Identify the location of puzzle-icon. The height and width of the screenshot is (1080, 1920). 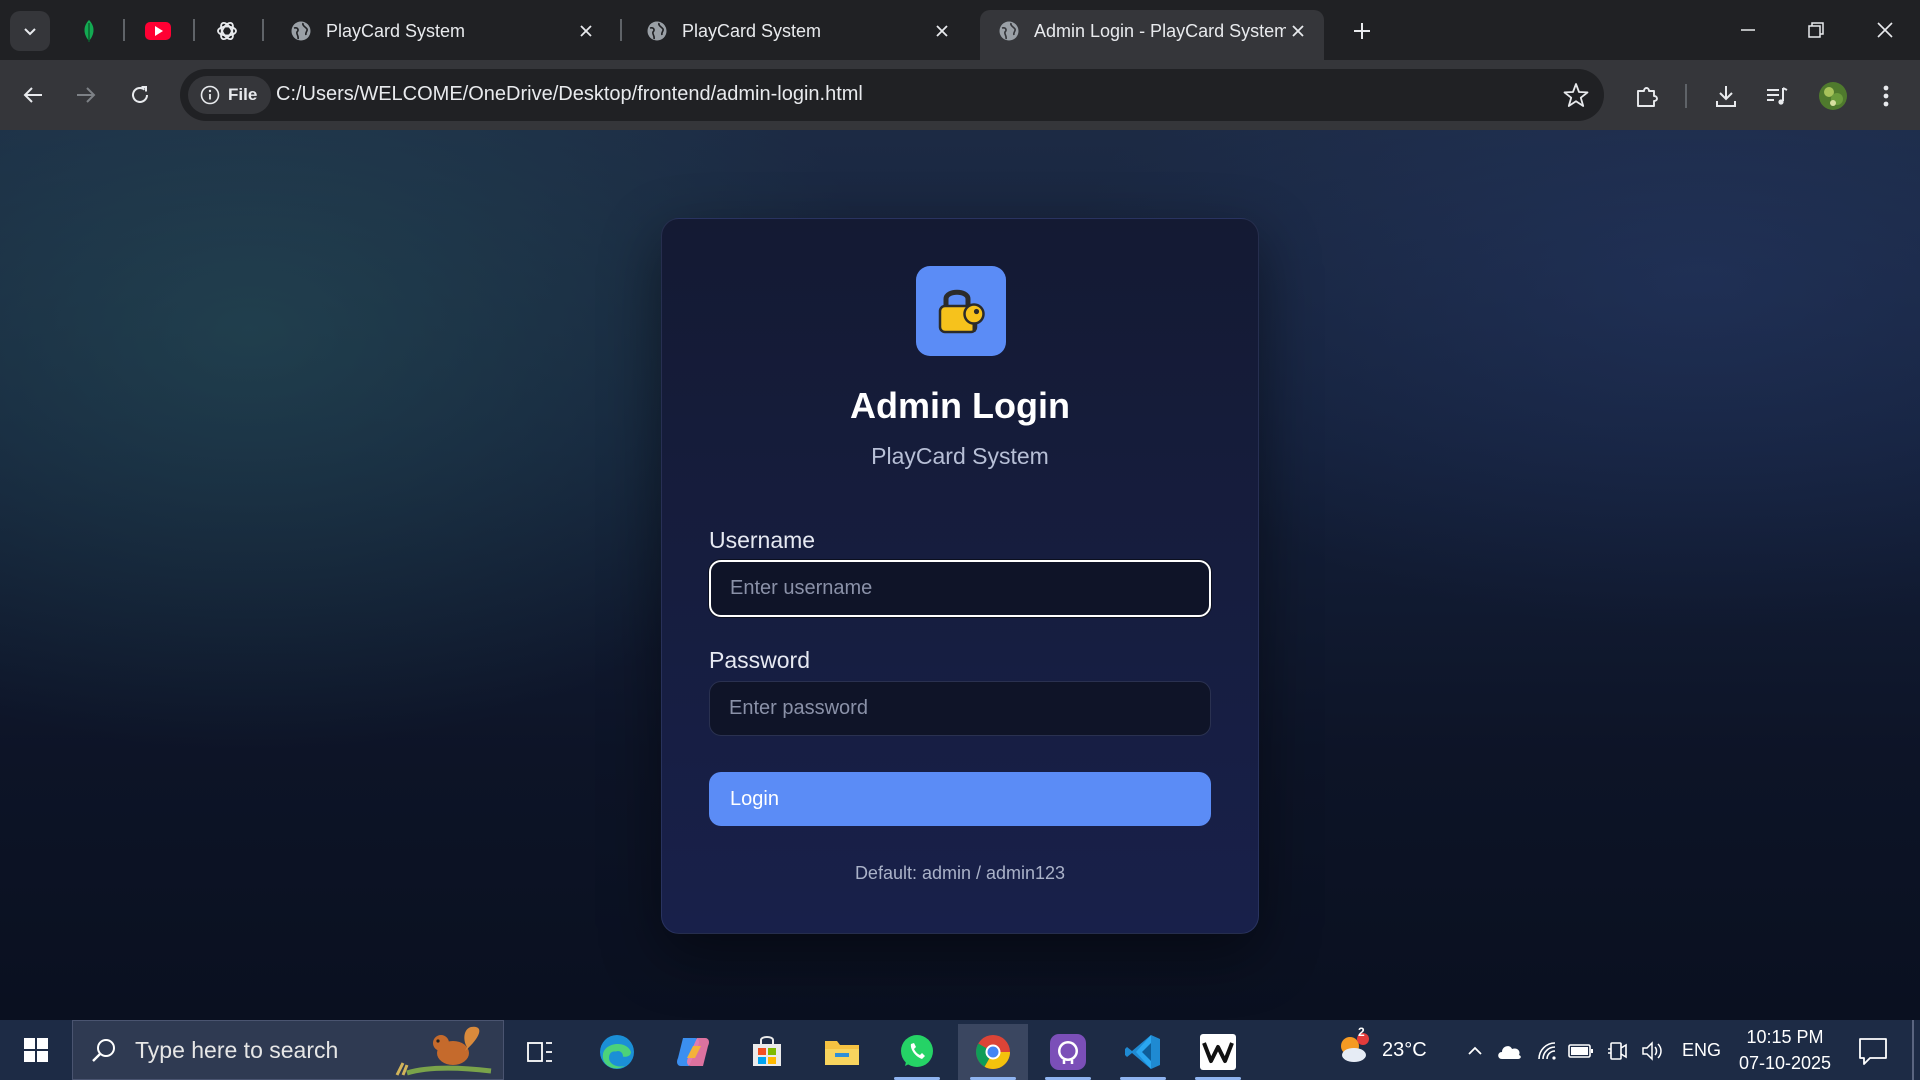
(1647, 97).